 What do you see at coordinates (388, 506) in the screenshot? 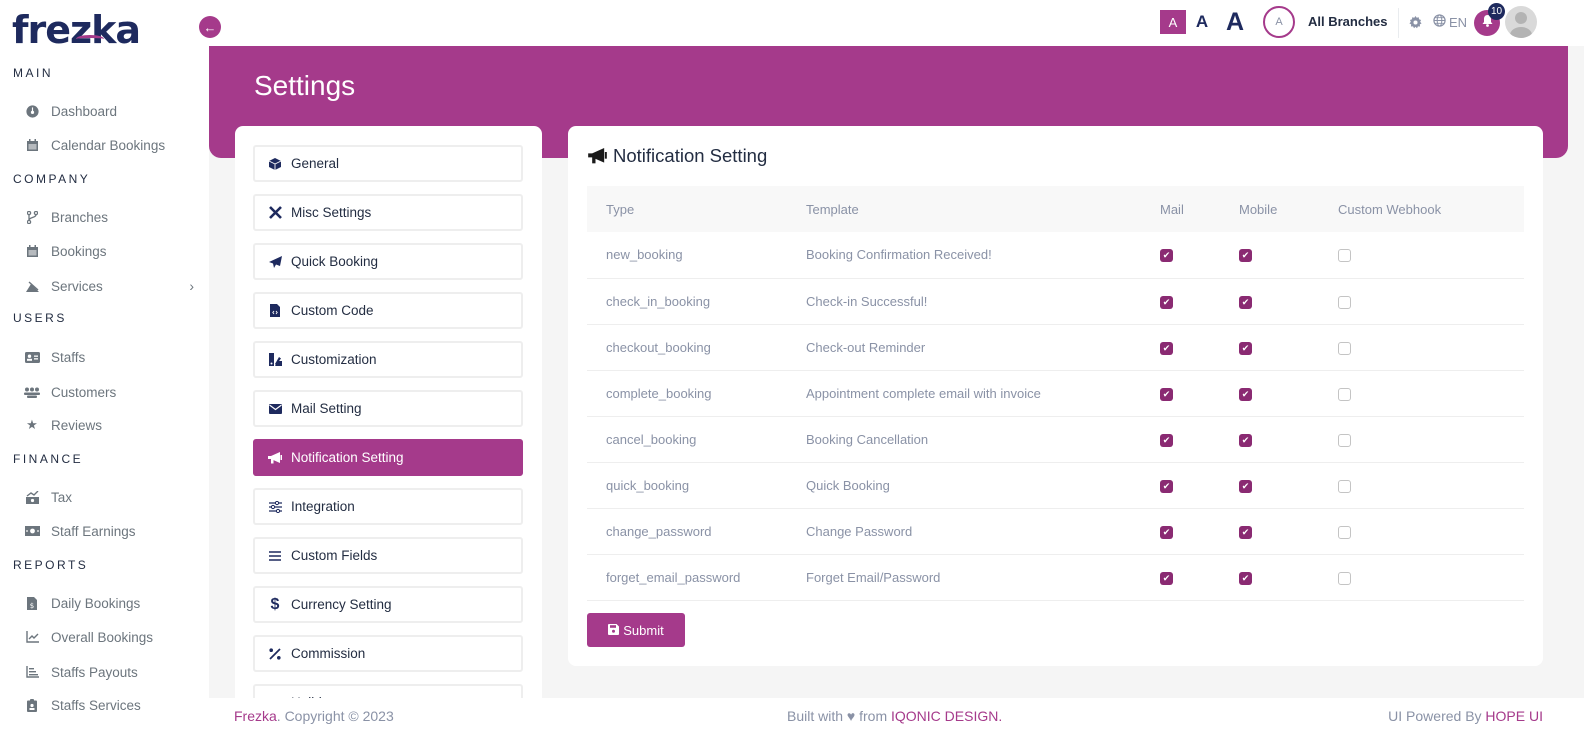
I see `settings-menu-integration: Integration` at bounding box center [388, 506].